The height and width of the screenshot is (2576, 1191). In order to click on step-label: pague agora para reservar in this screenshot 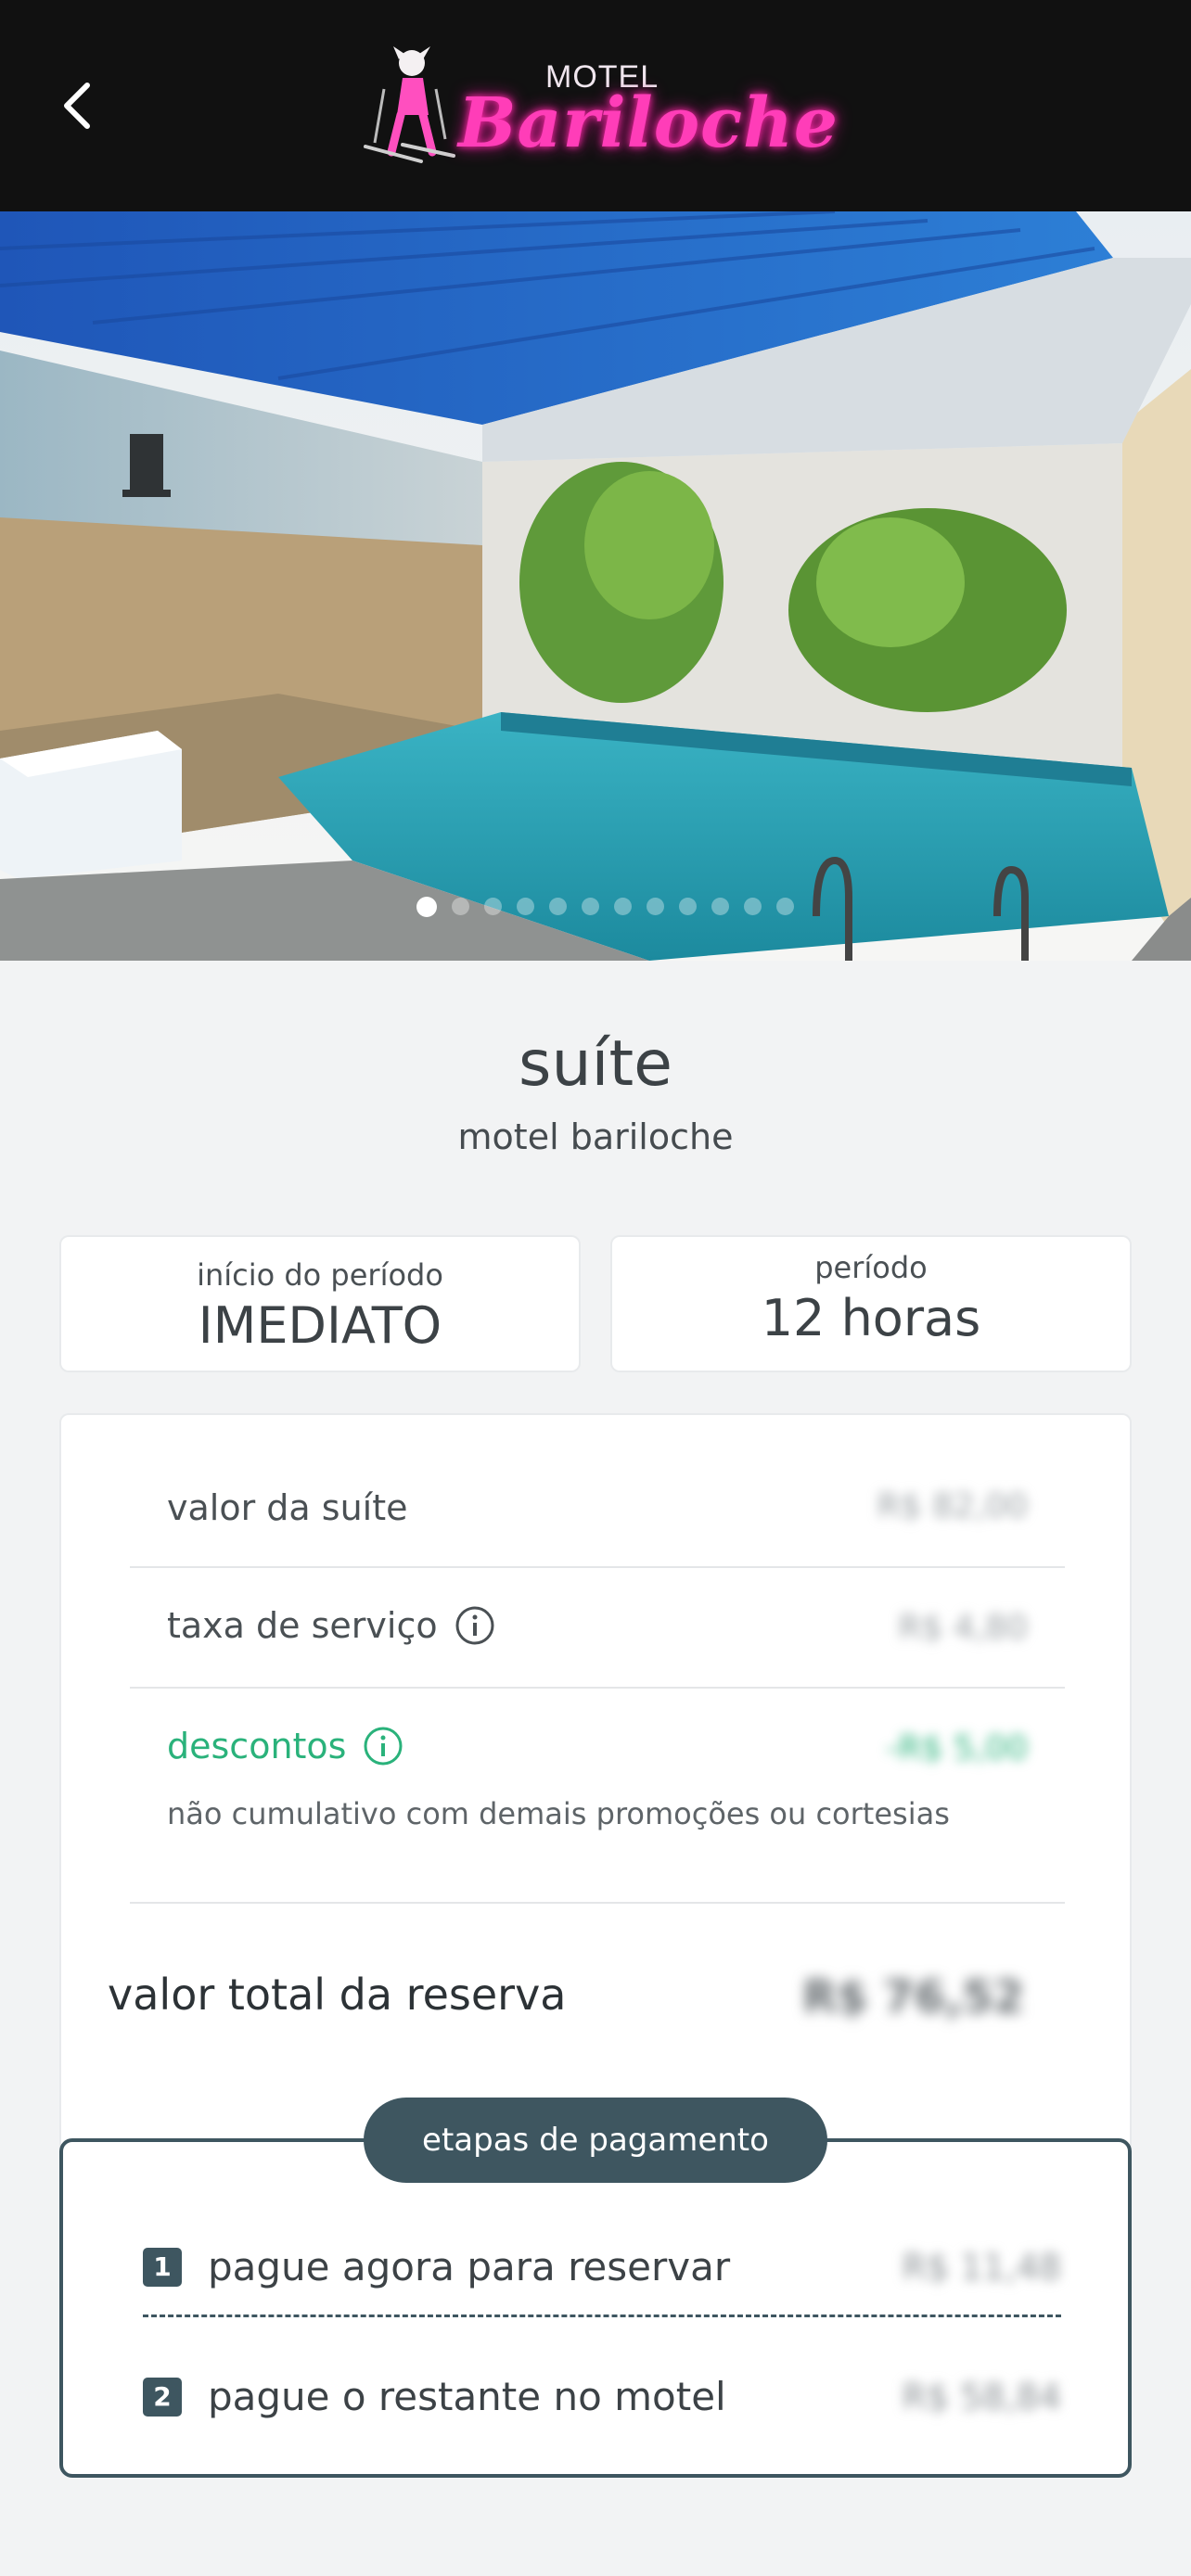, I will do `click(469, 2266)`.